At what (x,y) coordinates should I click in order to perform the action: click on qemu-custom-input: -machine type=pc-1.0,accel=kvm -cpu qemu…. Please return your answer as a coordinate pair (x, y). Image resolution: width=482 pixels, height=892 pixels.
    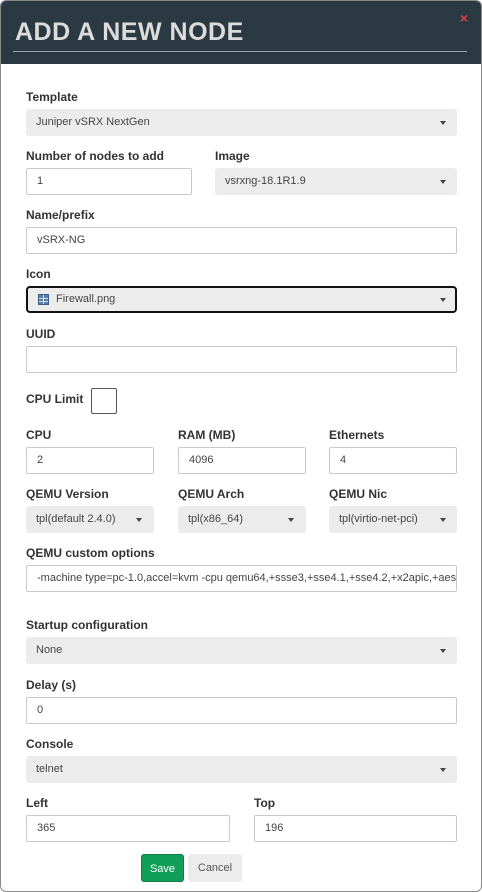
    Looking at the image, I should click on (241, 578).